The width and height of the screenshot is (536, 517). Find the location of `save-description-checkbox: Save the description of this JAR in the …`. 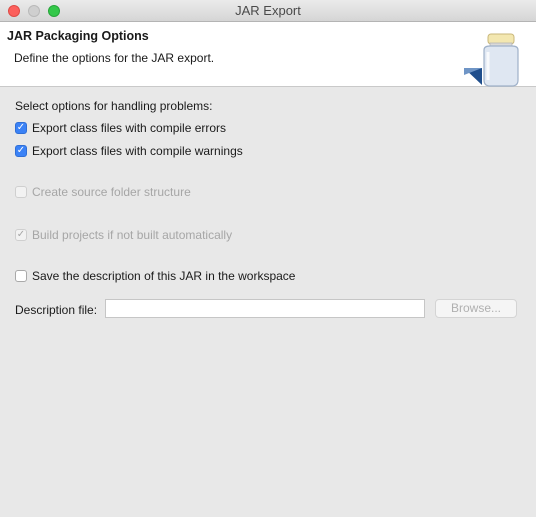

save-description-checkbox: Save the description of this JAR in the … is located at coordinates (155, 276).